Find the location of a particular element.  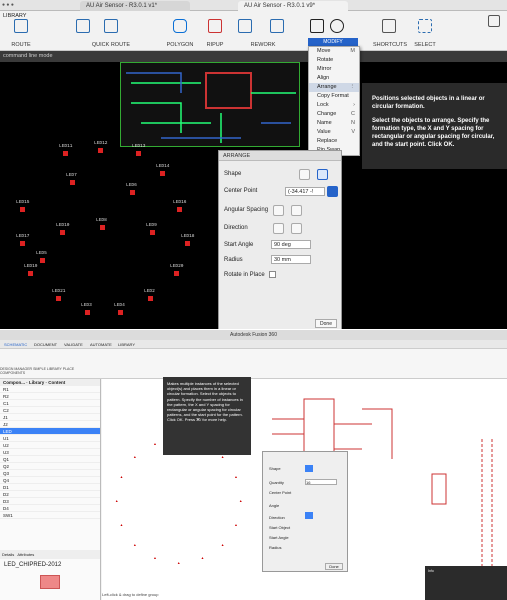

quick-route-group: QUICK ROUTE is located at coordinates (111, 31).